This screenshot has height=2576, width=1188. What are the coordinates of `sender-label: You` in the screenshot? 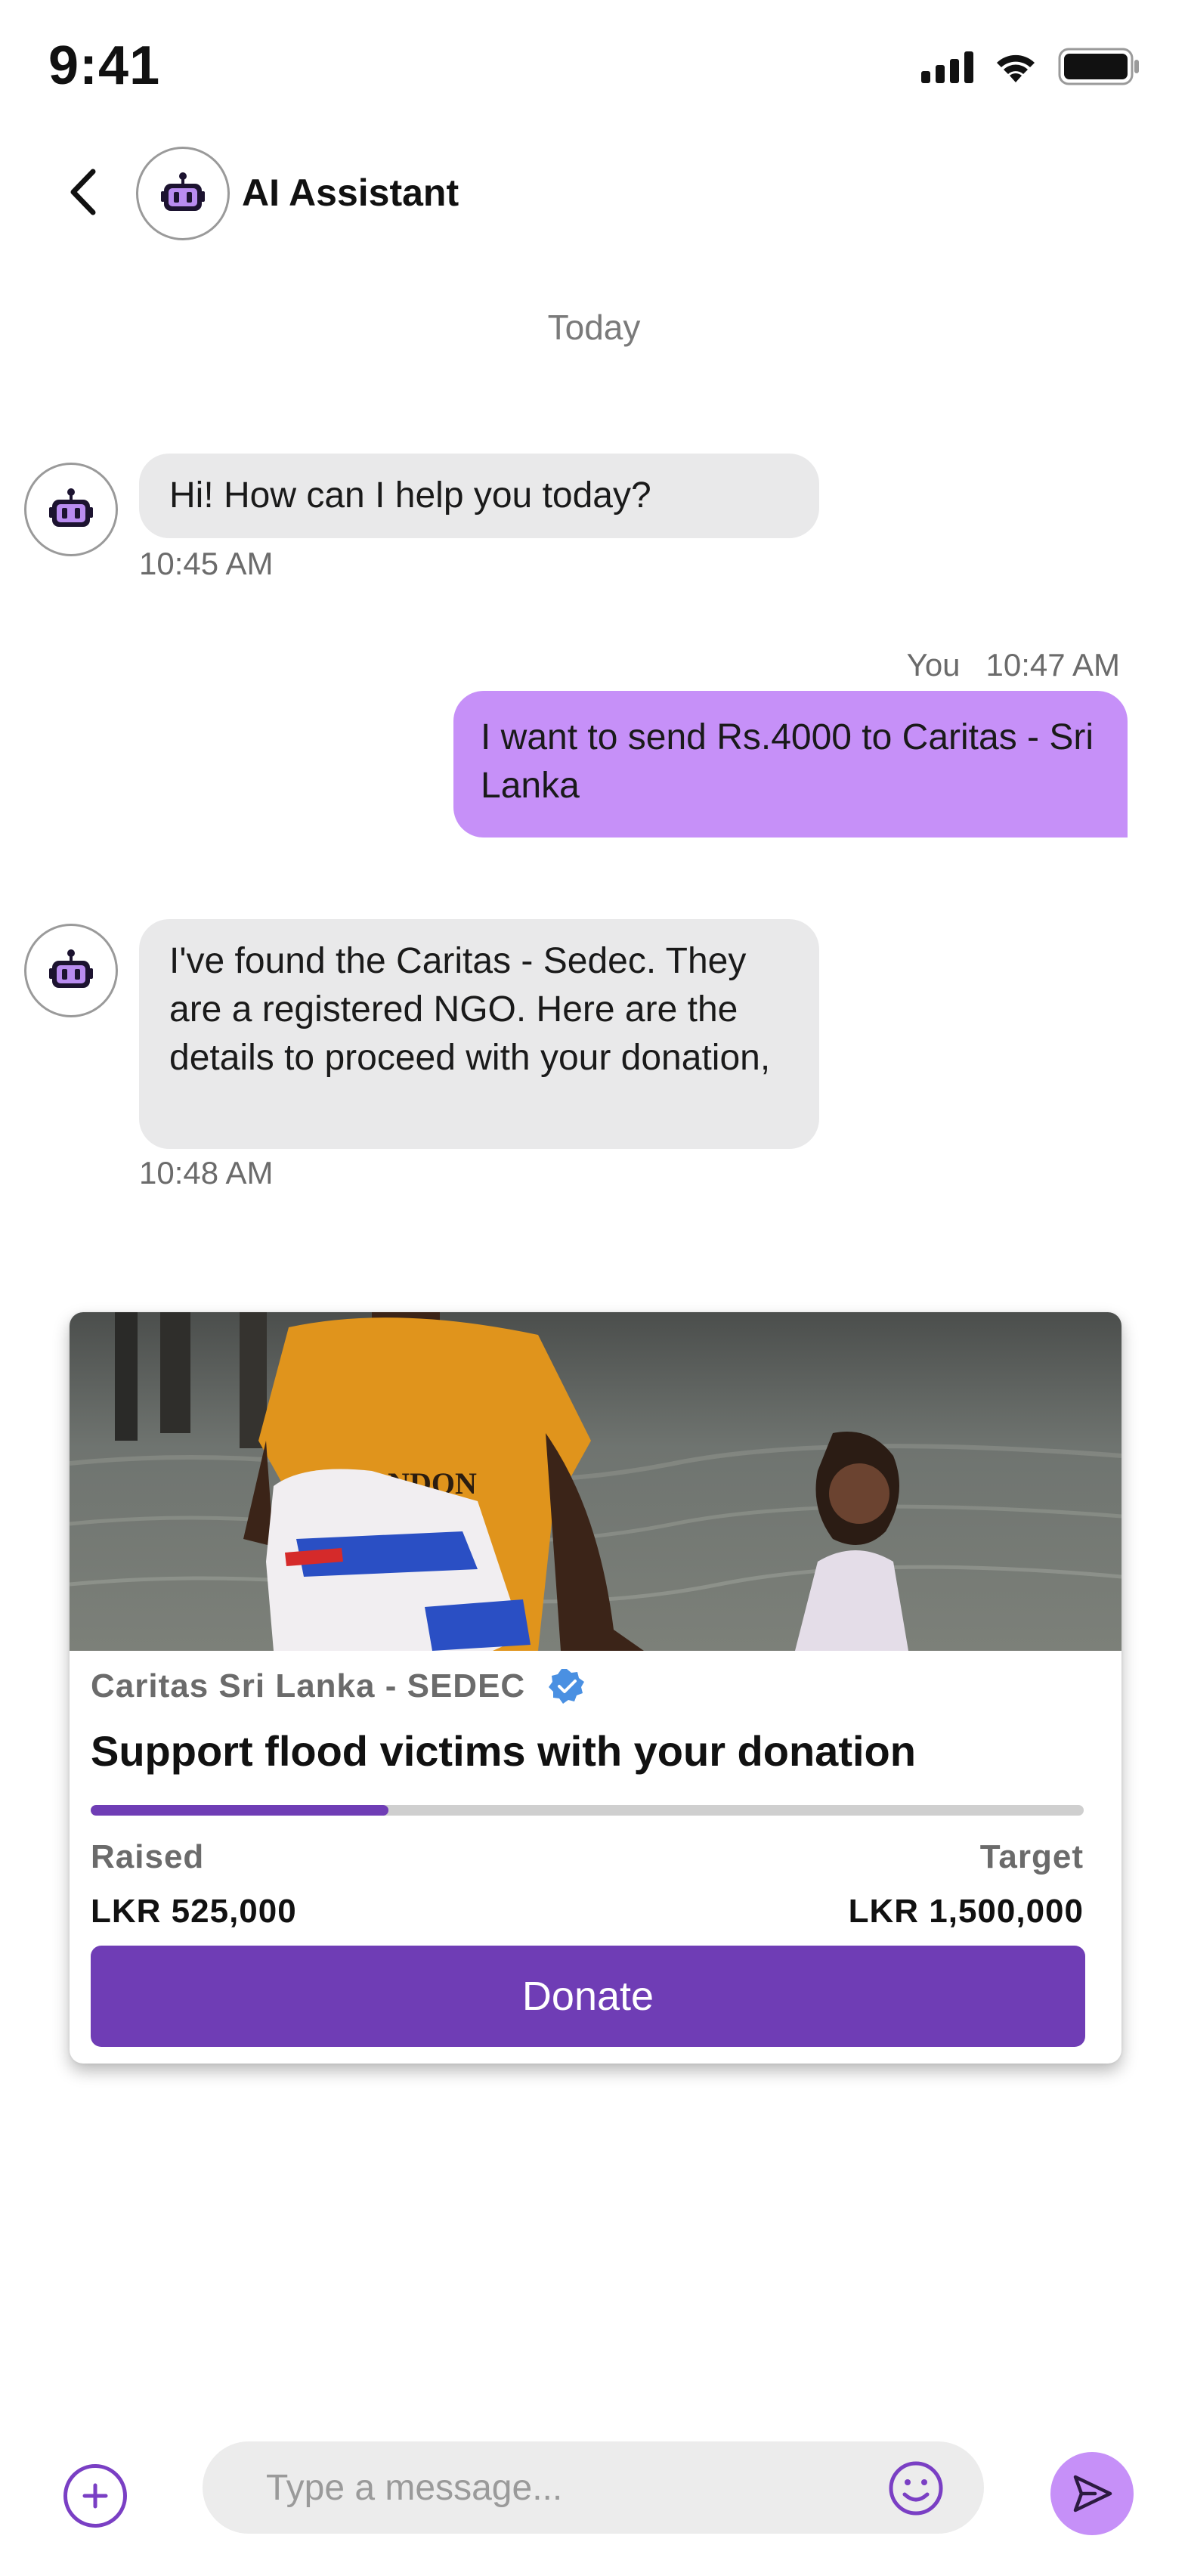 It's located at (934, 665).